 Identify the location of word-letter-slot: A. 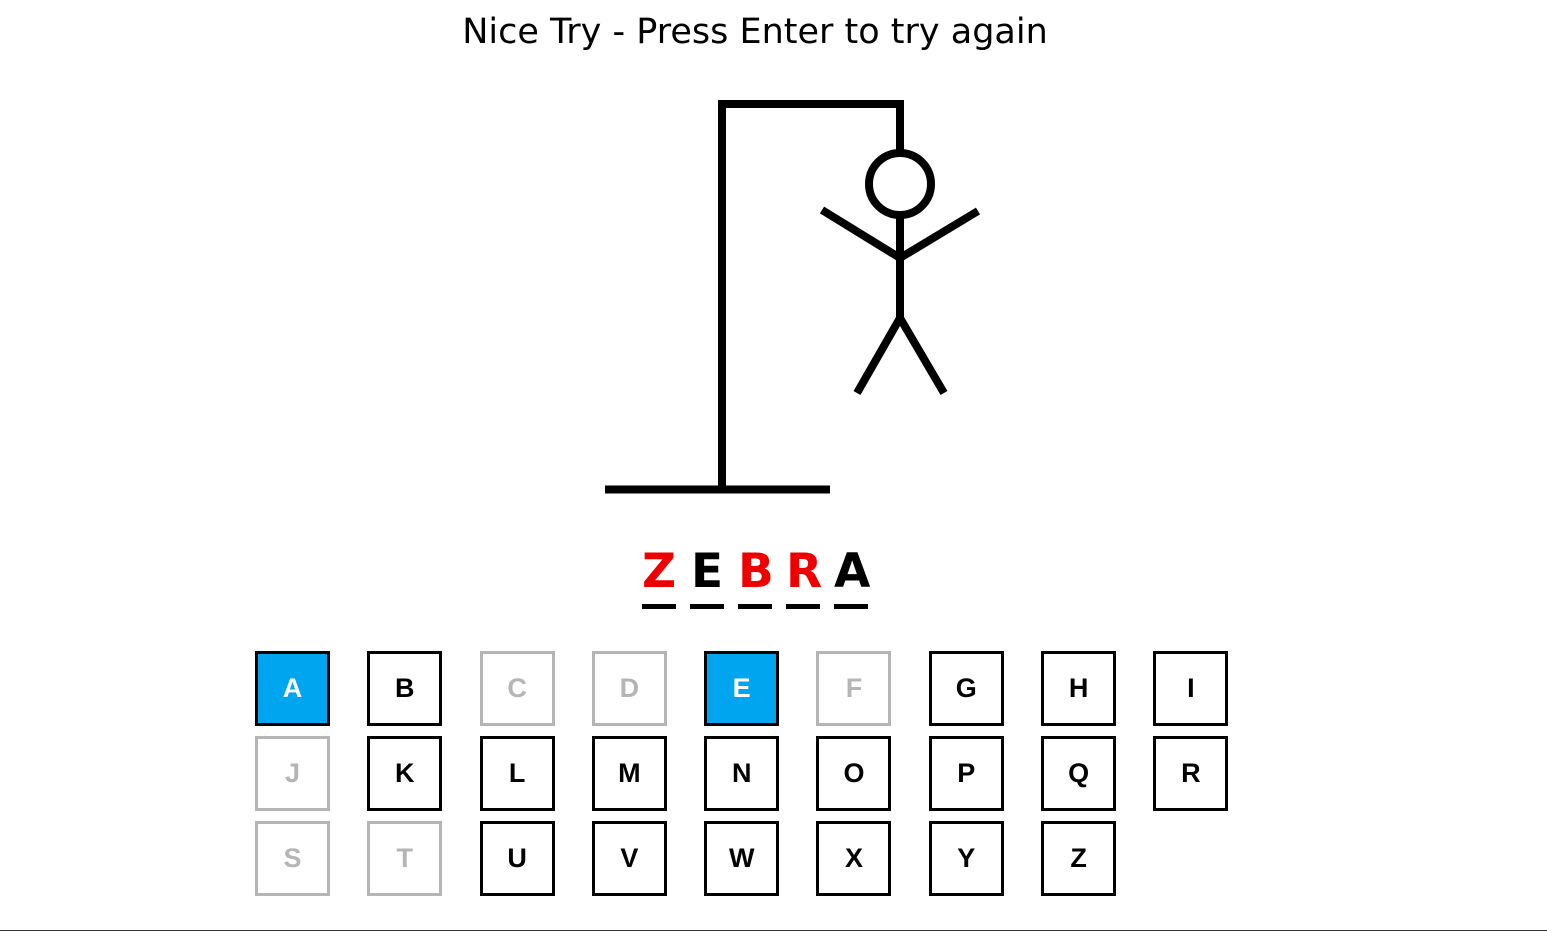
(852, 577).